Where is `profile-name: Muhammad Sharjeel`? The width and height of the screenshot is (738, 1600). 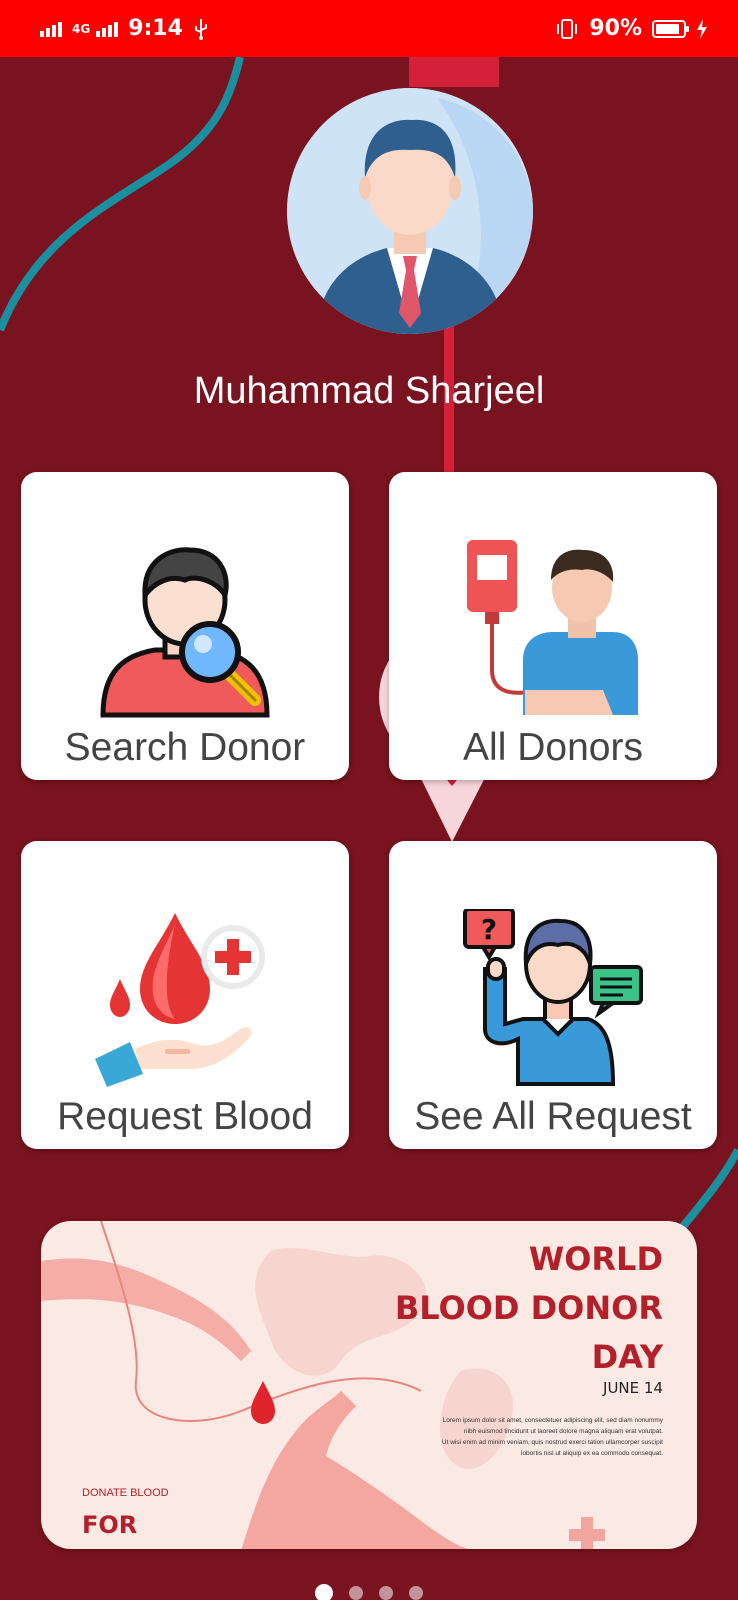
profile-name: Muhammad Sharjeel is located at coordinates (369, 391).